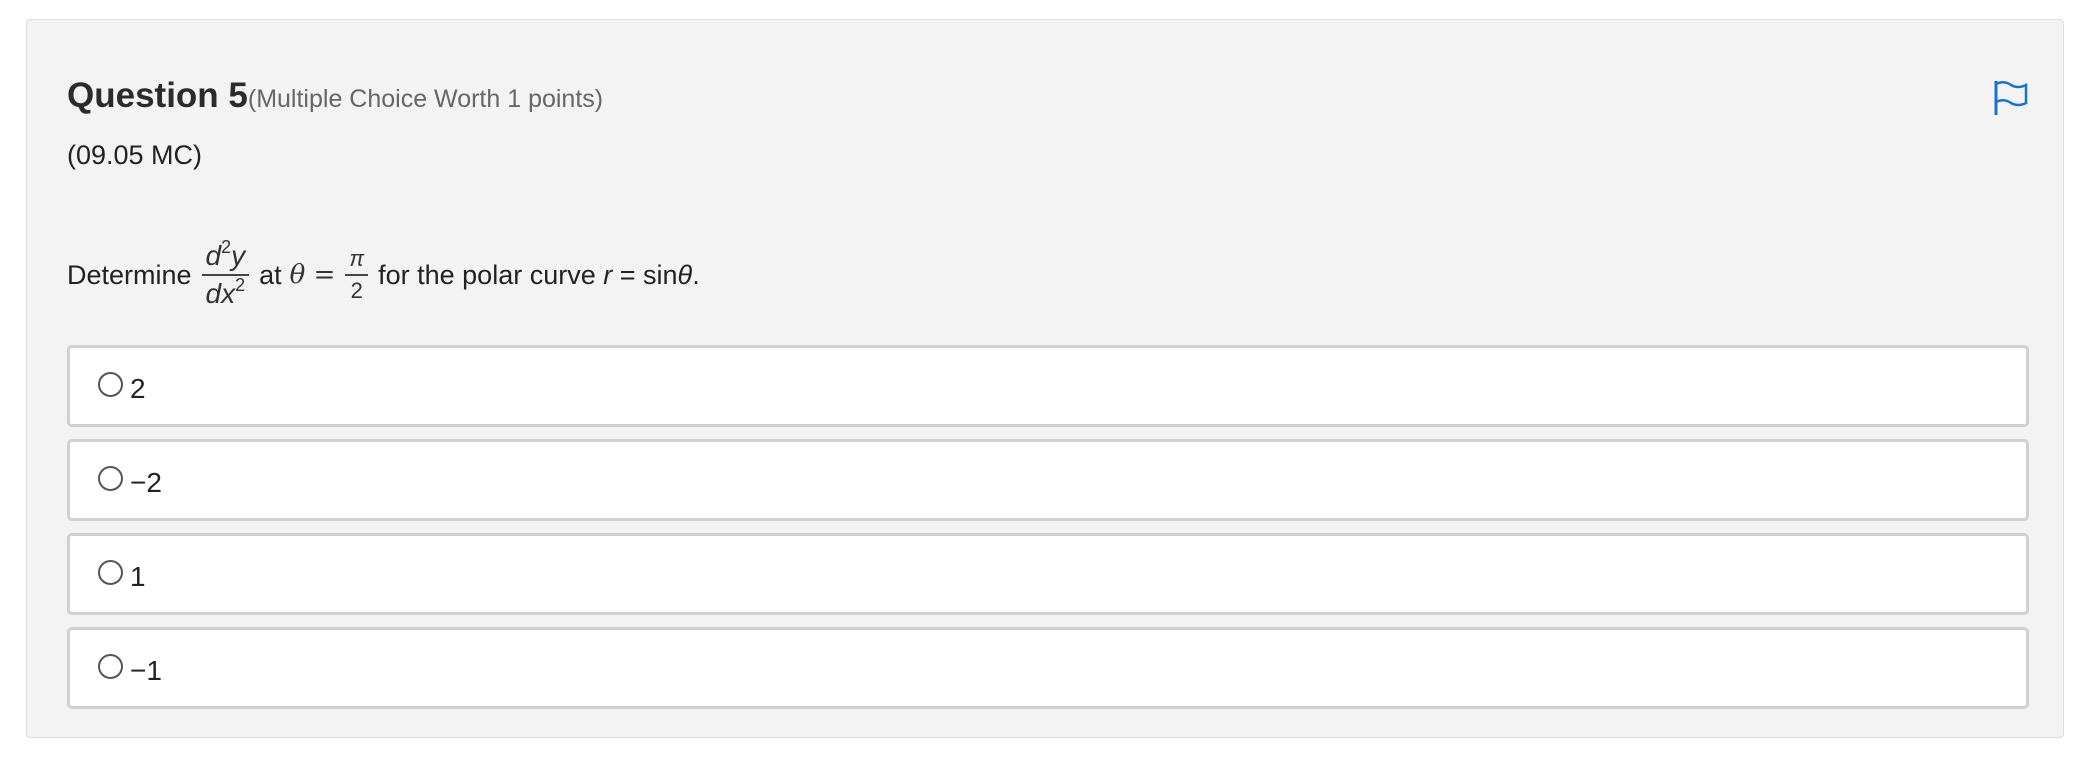 This screenshot has width=2084, height=758. I want to click on stem-prefix: Determine, so click(129, 274).